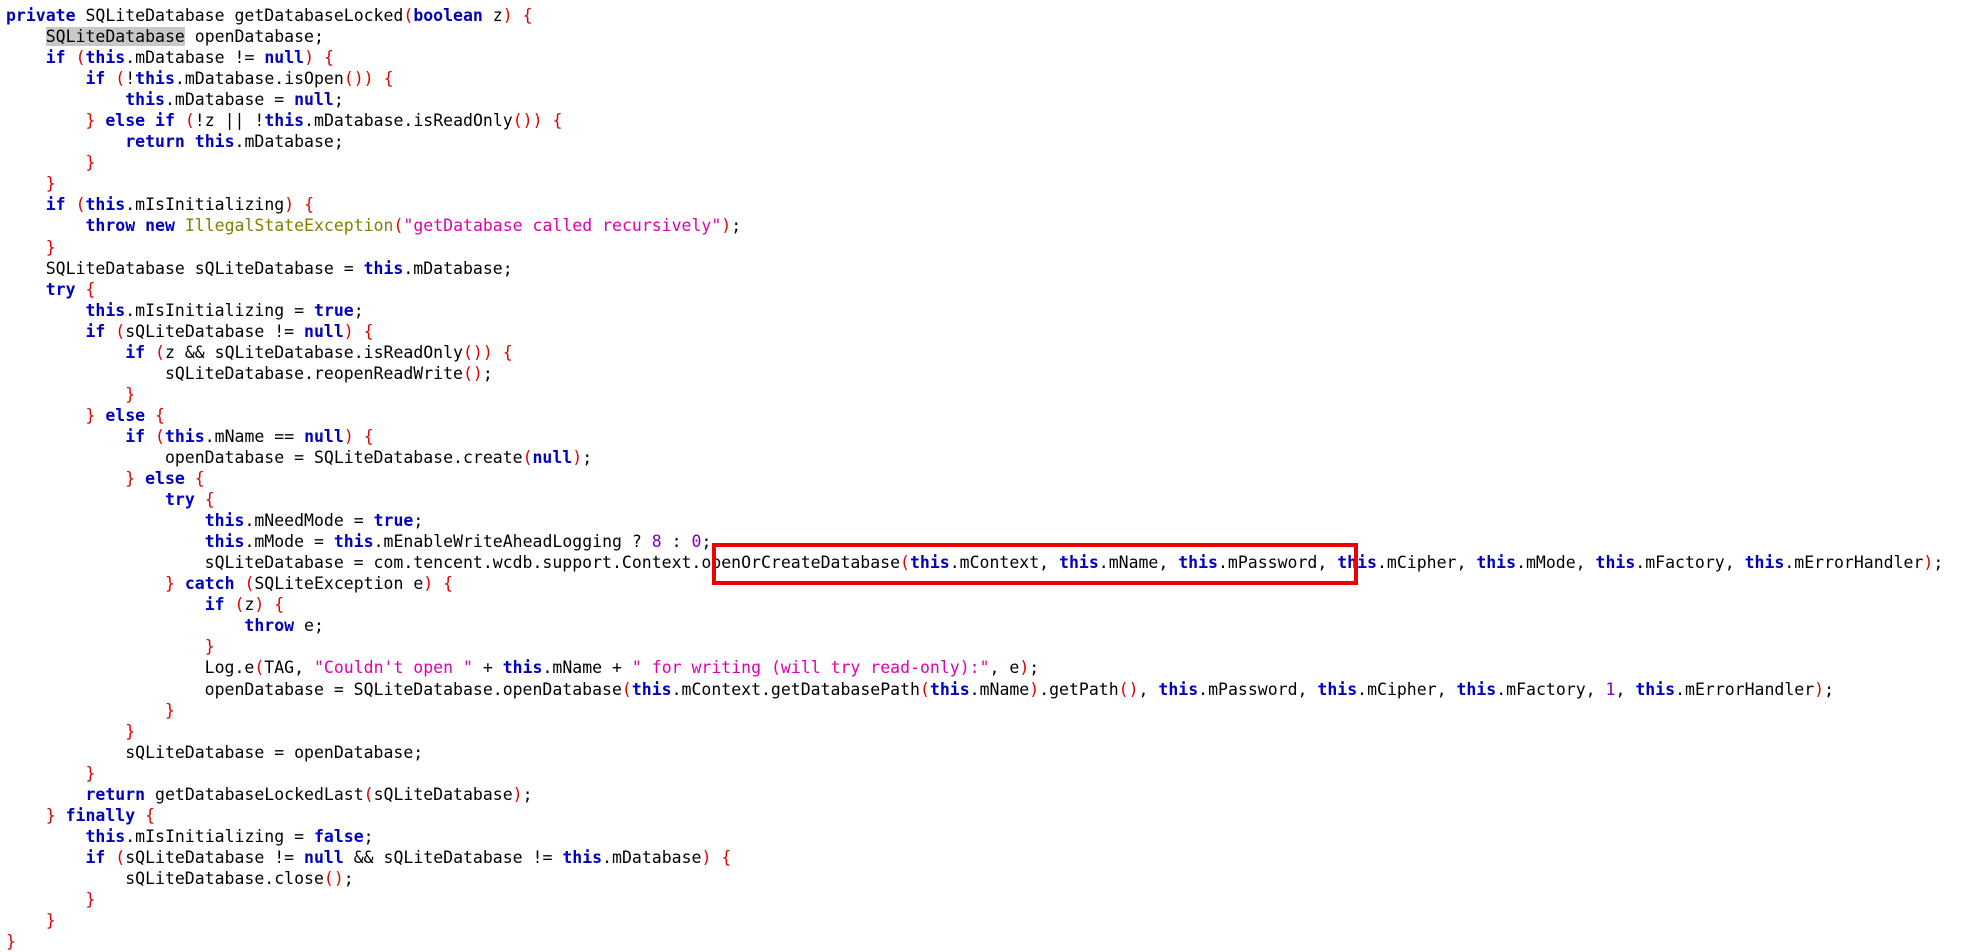 This screenshot has height=952, width=1977. I want to click on code-token: .mDatabase.isReadOnly, so click(408, 121).